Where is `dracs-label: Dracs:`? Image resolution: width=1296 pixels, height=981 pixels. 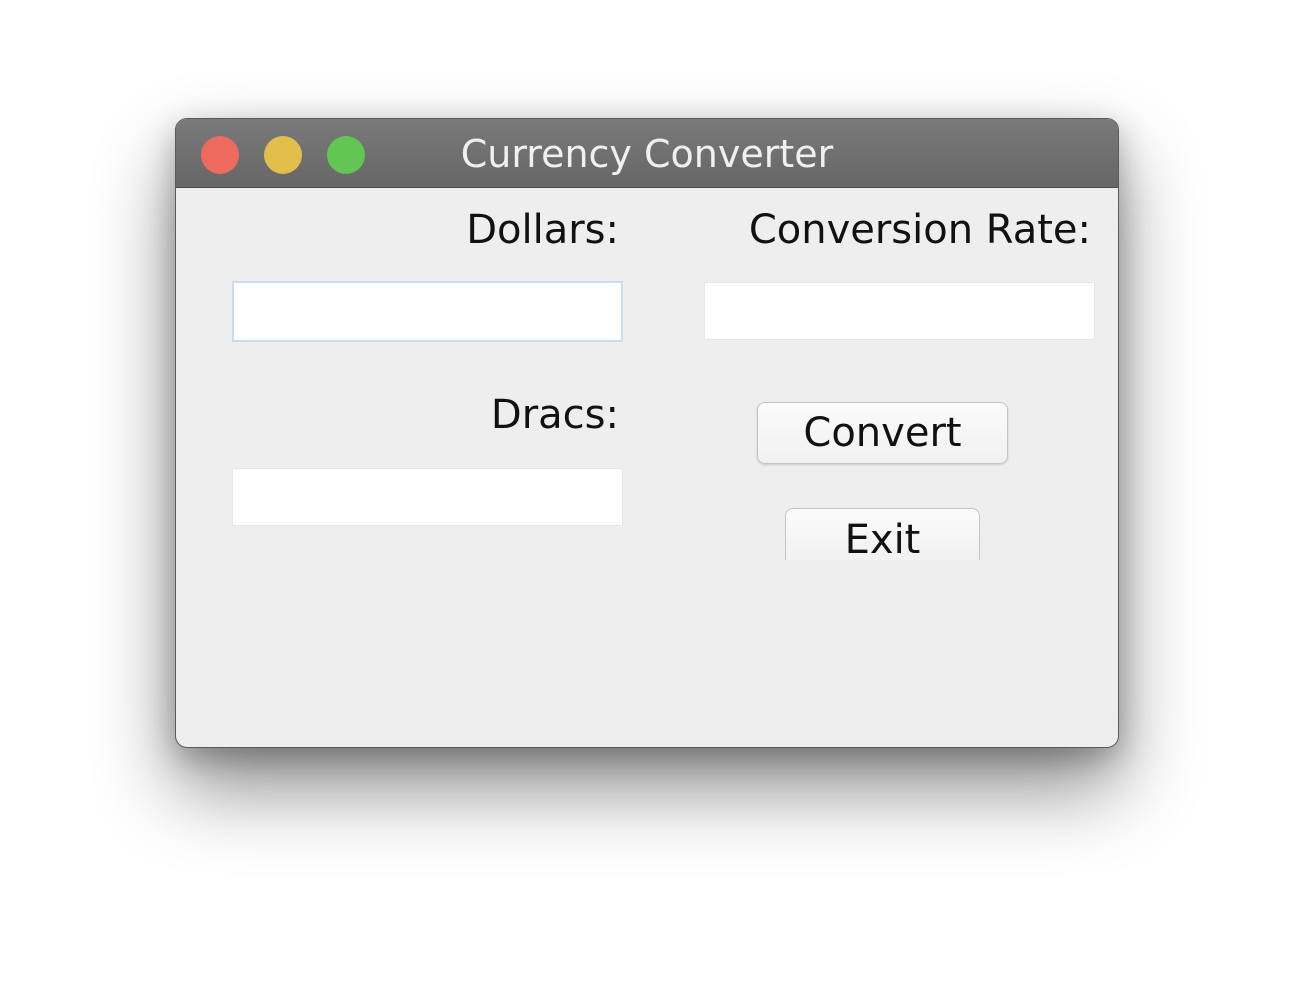
dracs-label: Dracs: is located at coordinates (554, 415).